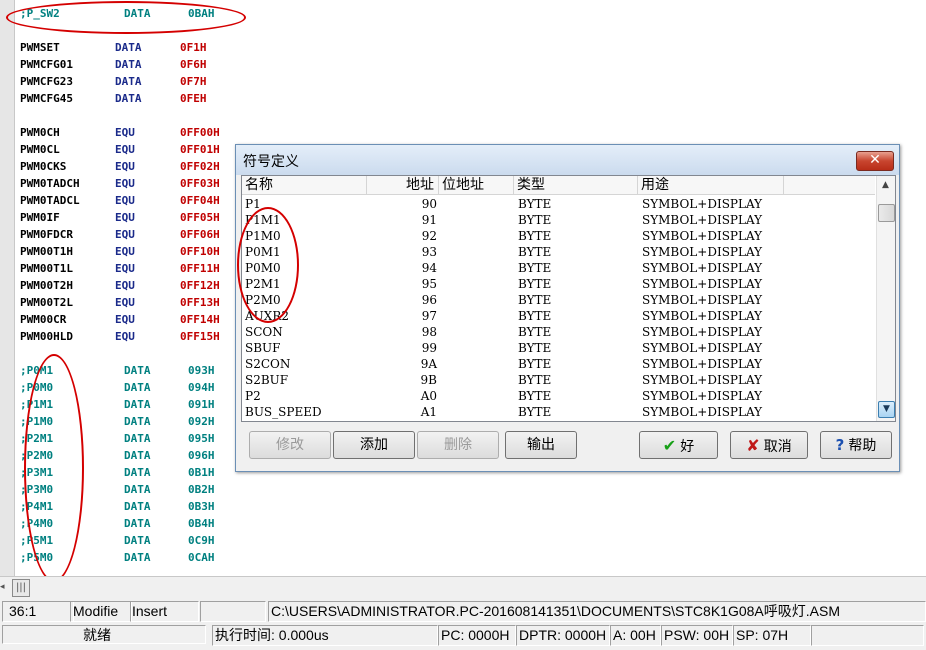 Image resolution: width=926 pixels, height=650 pixels. I want to click on list-item: P0M1 93 BYTE SYMBOL+DISPLAY, so click(558, 252).